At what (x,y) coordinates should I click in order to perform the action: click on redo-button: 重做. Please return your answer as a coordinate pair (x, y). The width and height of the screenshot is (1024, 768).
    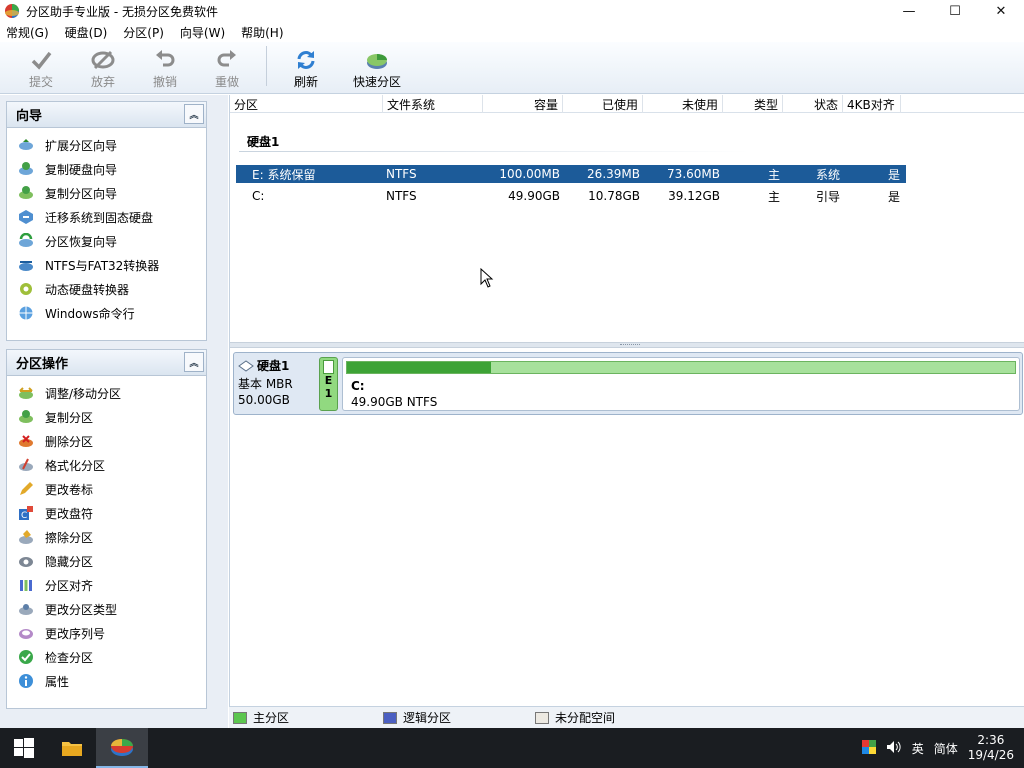
    Looking at the image, I should click on (227, 66).